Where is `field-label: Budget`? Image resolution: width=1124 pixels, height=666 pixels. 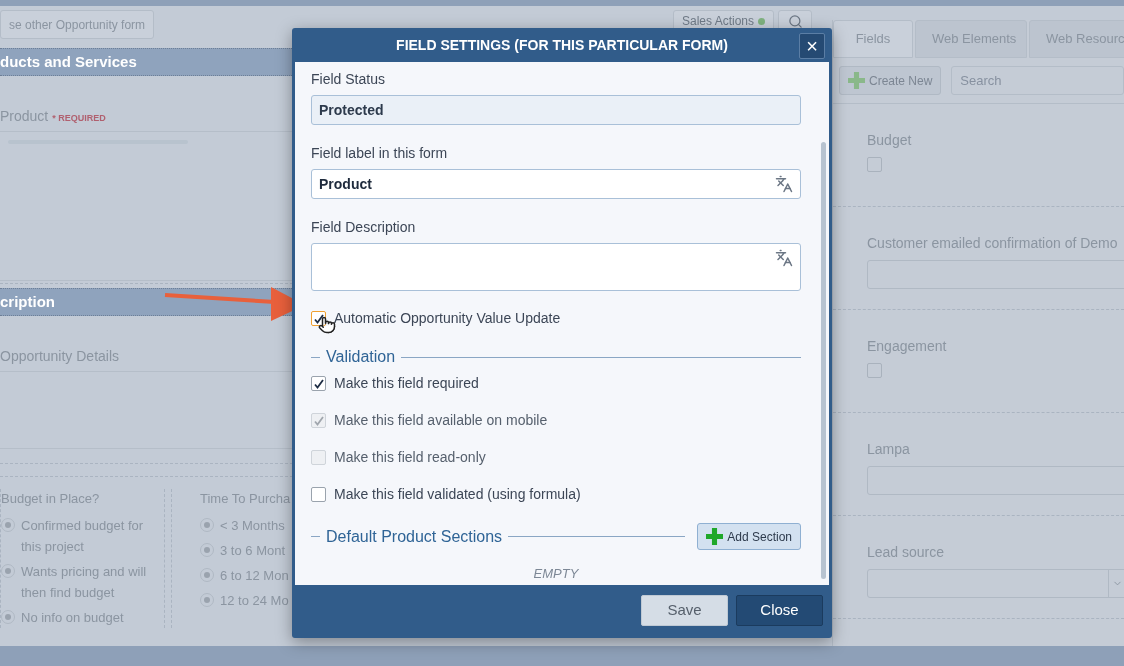 field-label: Budget is located at coordinates (890, 140).